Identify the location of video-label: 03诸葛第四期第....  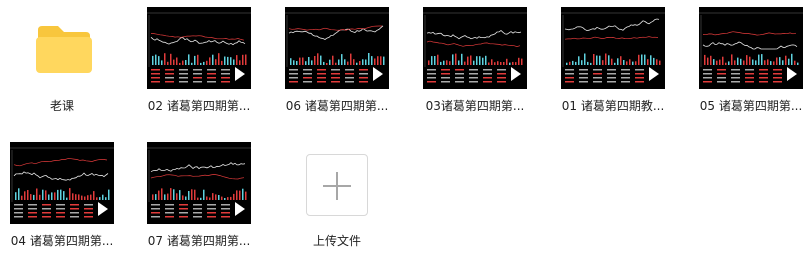
(475, 106).